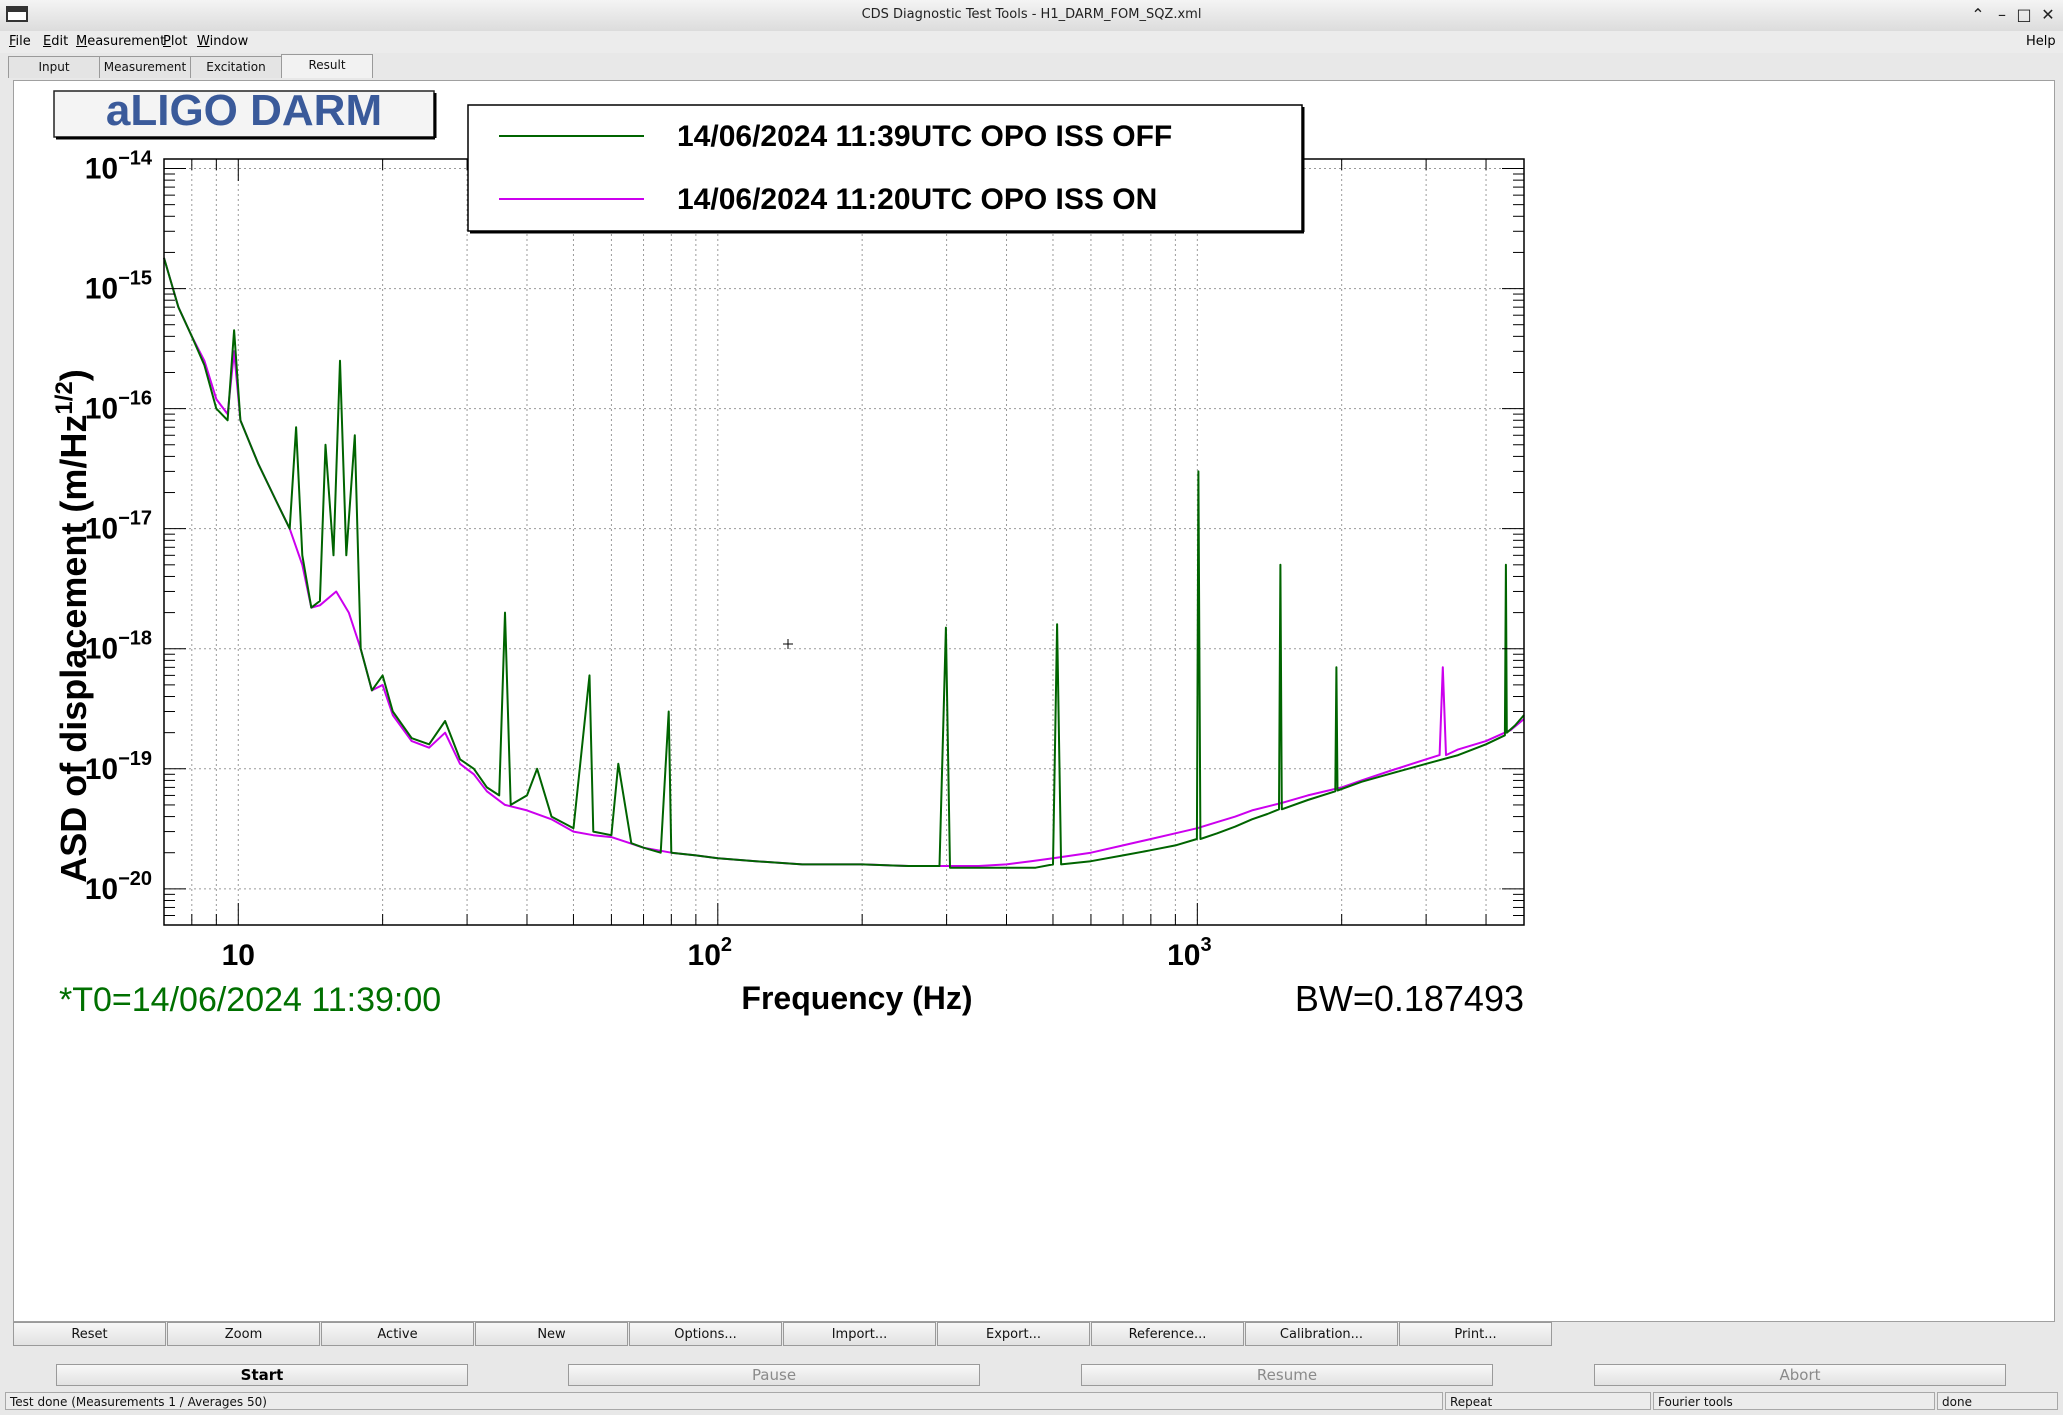 This screenshot has width=2063, height=1415. What do you see at coordinates (551, 1334) in the screenshot?
I see `new-button: New` at bounding box center [551, 1334].